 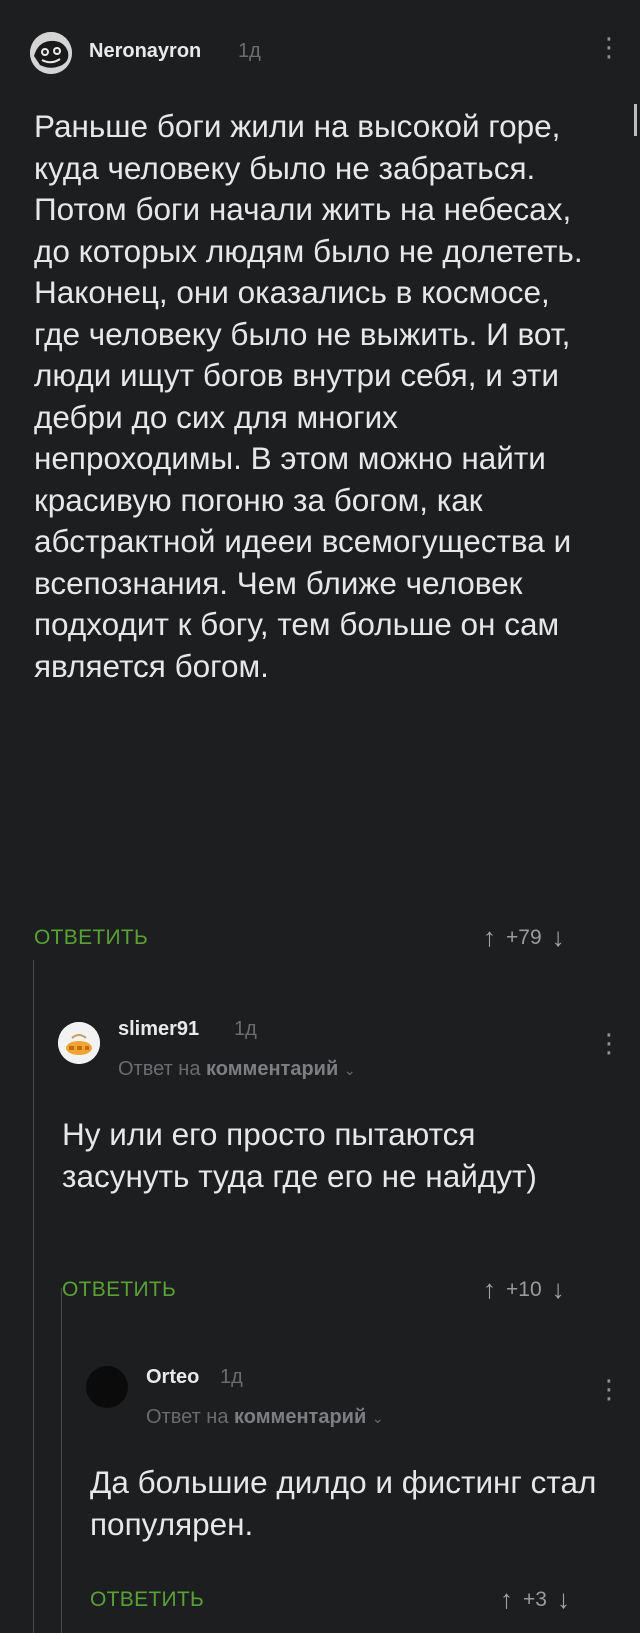 I want to click on rating-control: ↑ +10 ↓, so click(x=524, y=1289).